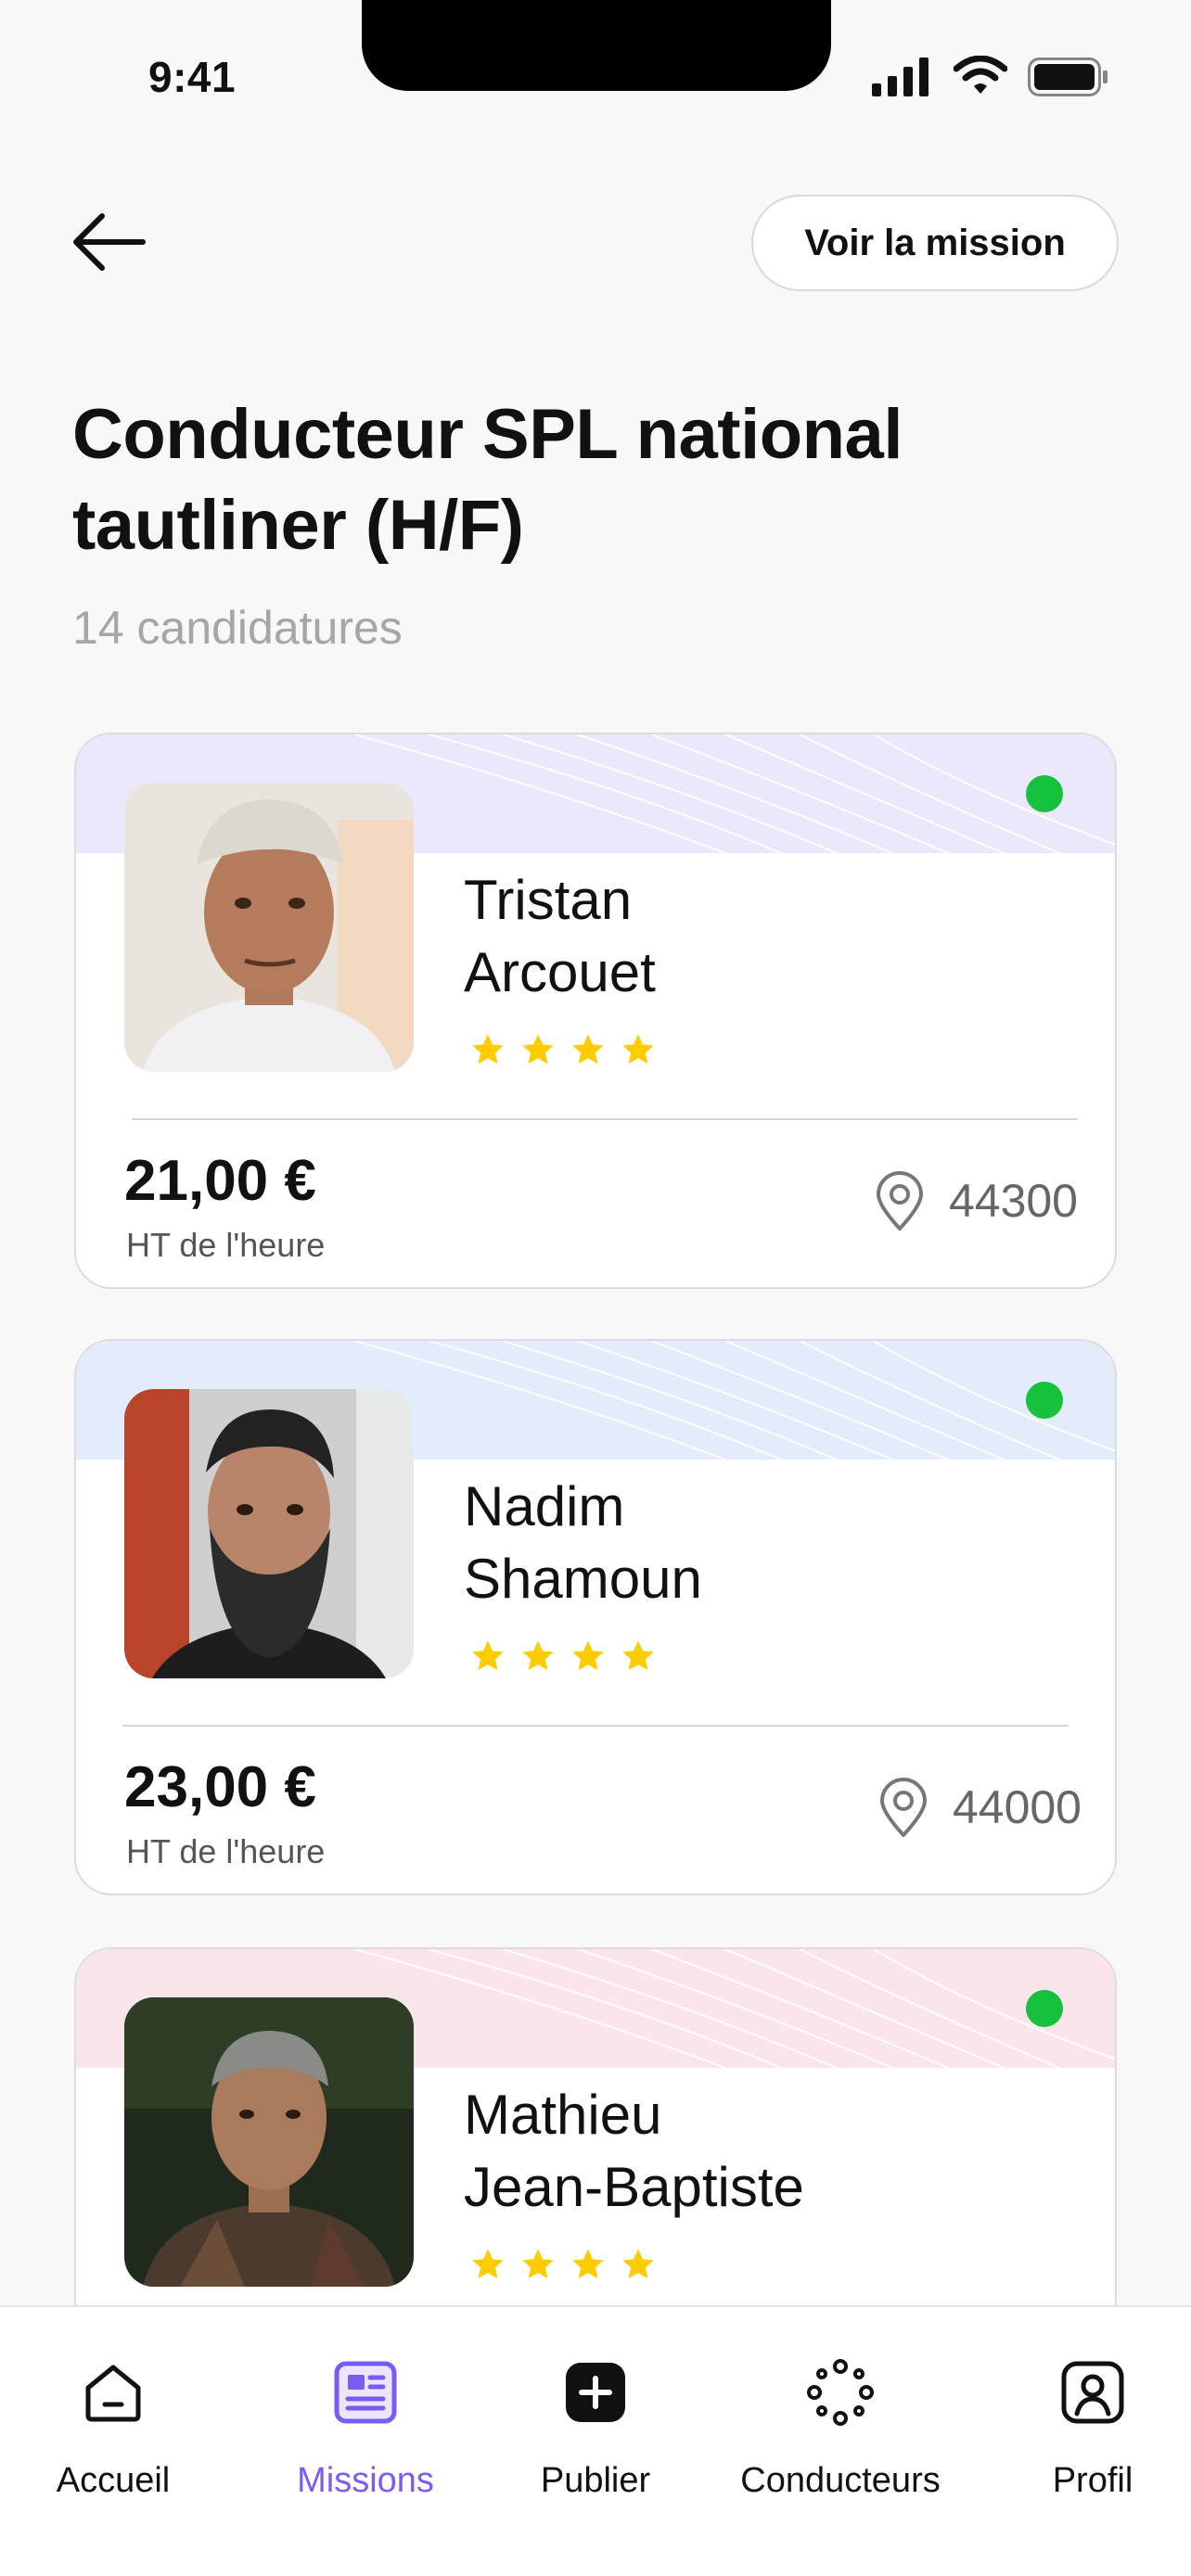  Describe the element at coordinates (840, 2480) in the screenshot. I see `nav-label: Conducteurs` at that location.